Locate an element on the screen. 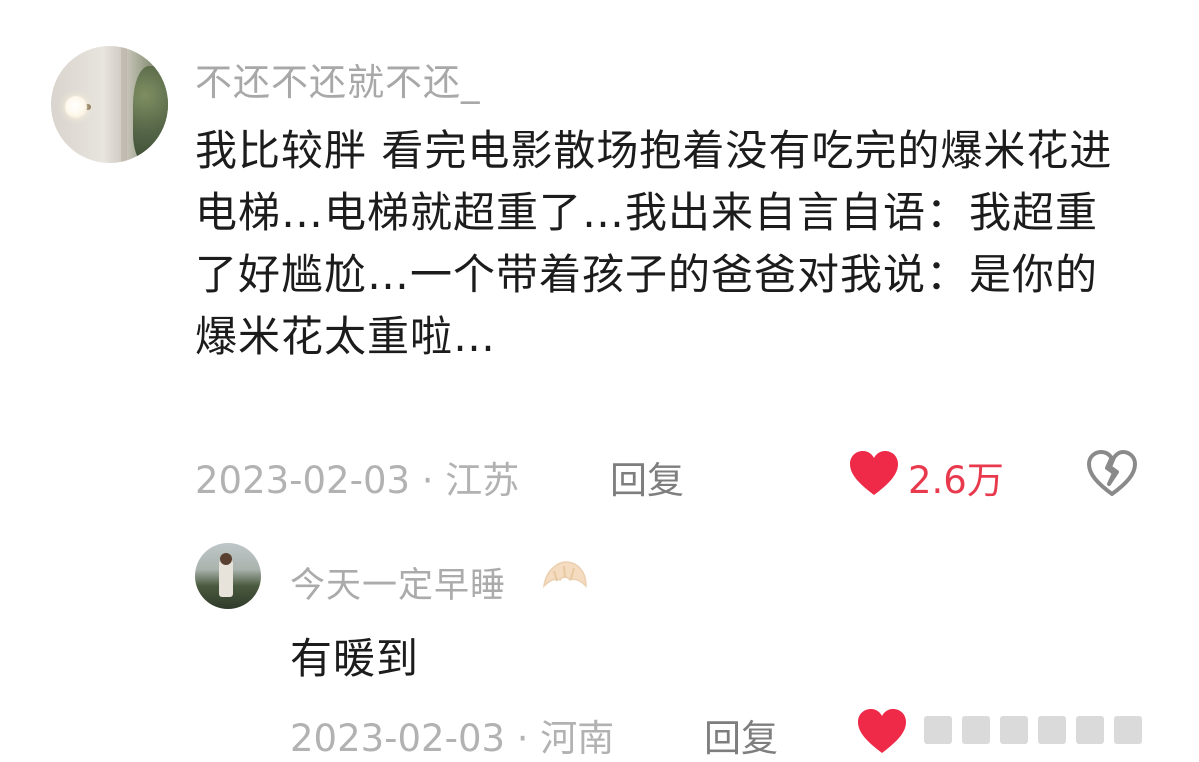 The image size is (1199, 762). heart-like-icon is located at coordinates (874, 473).